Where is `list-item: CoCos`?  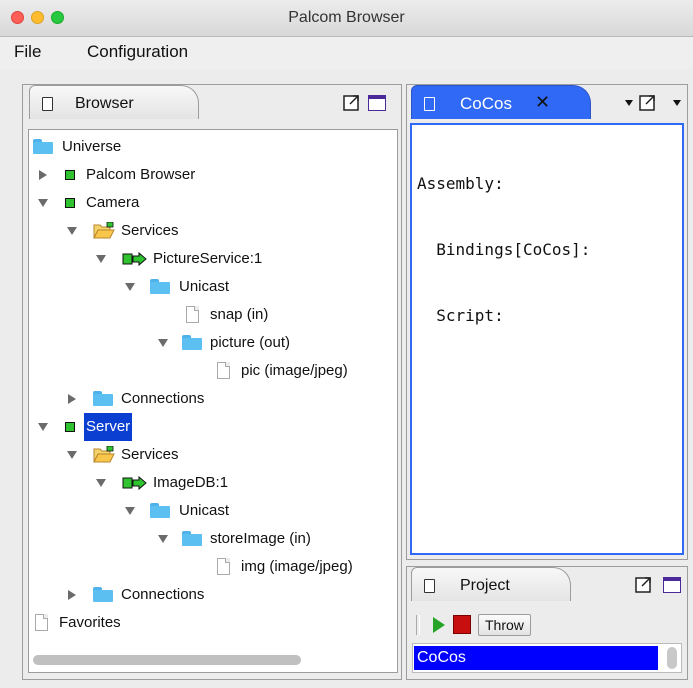 list-item: CoCos is located at coordinates (536, 658).